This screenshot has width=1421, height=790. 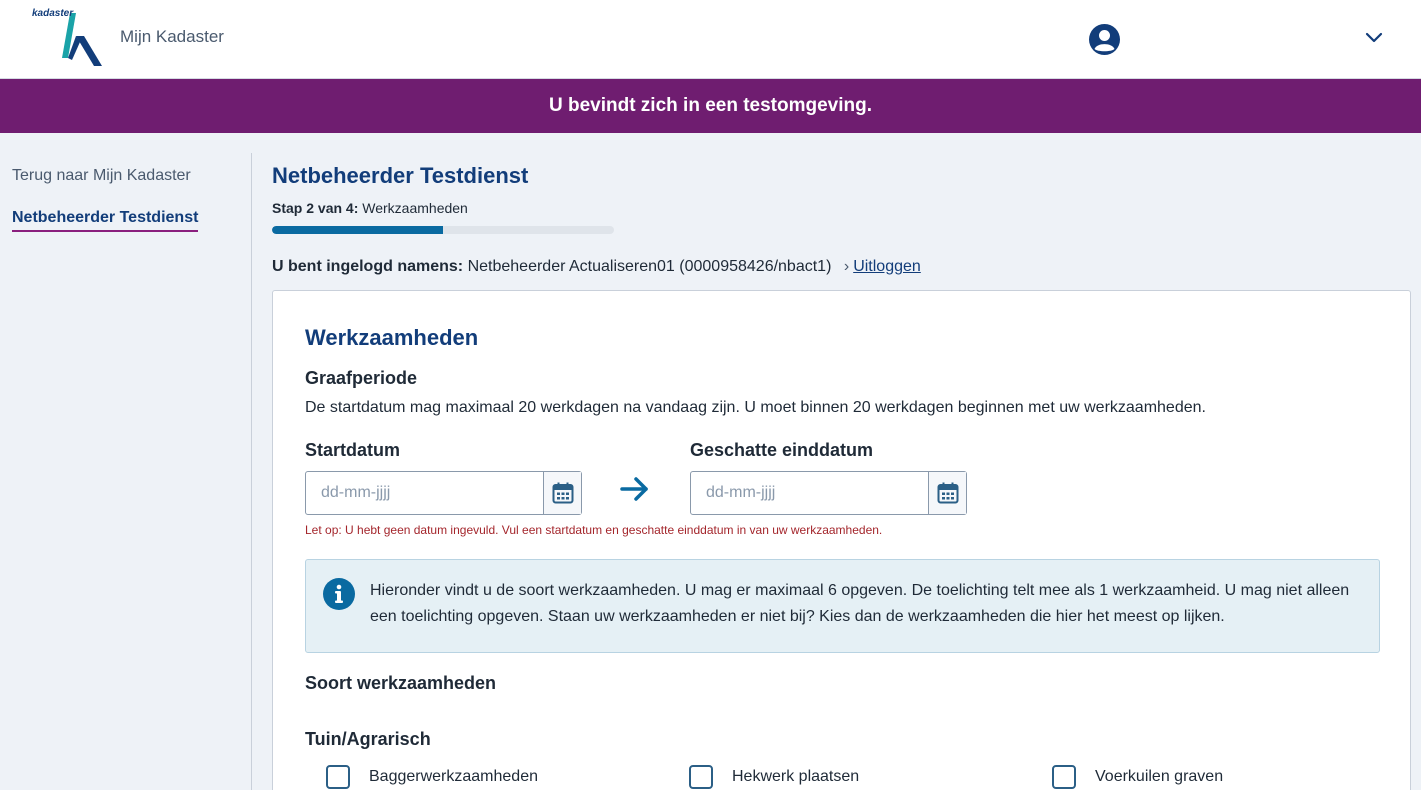 What do you see at coordinates (635, 489) in the screenshot?
I see `arrow-right-icon` at bounding box center [635, 489].